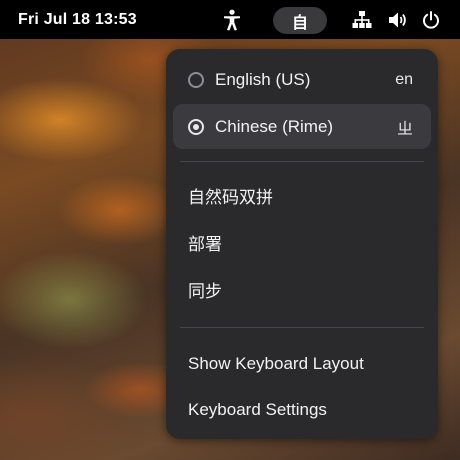 Image resolution: width=460 pixels, height=460 pixels. I want to click on input-source-chinese-rime: Chinese (Rime) ㄓ, so click(302, 126).